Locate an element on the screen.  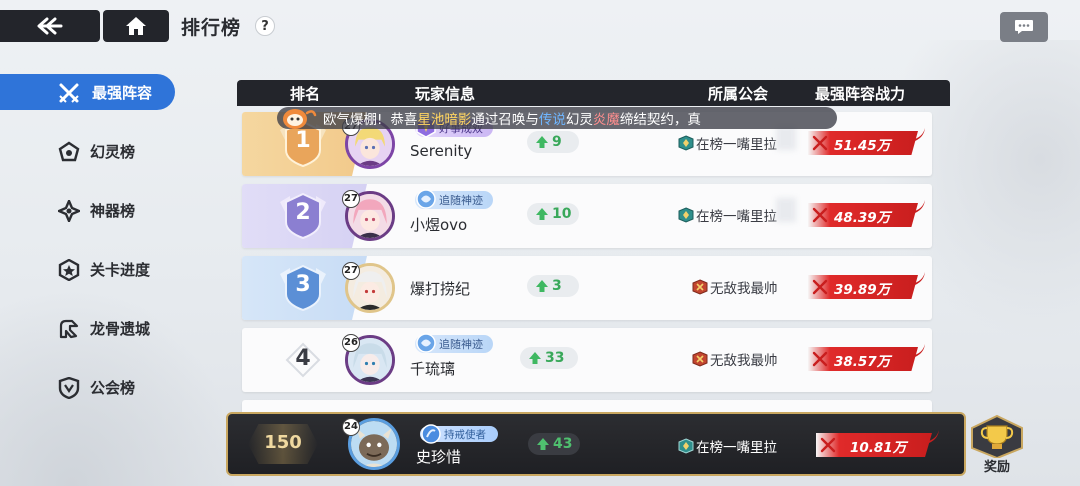
power-value: 38.57万 is located at coordinates (866, 357).